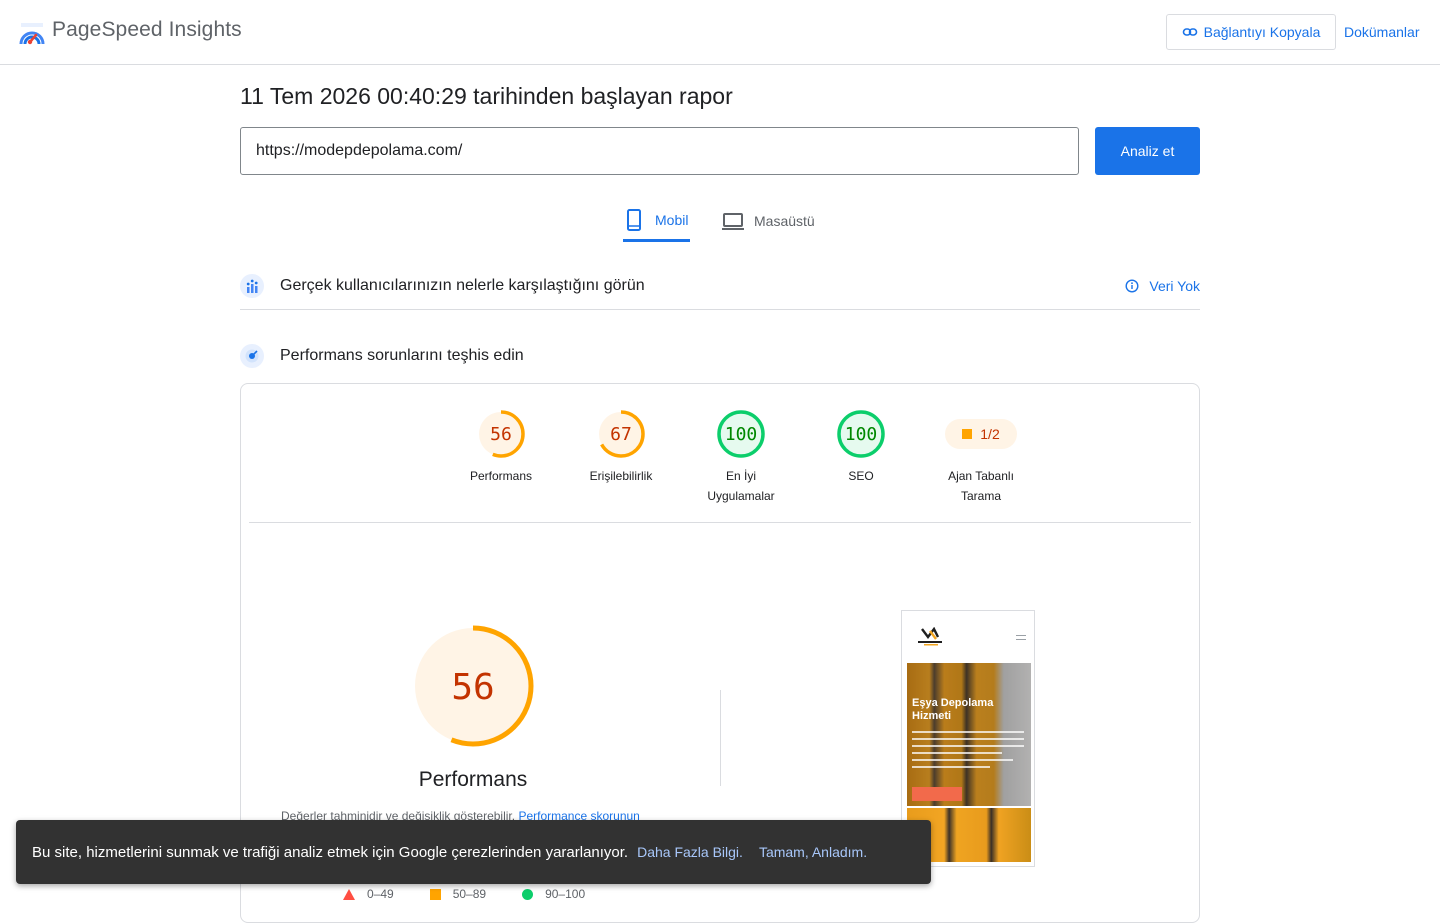  What do you see at coordinates (634, 219) in the screenshot?
I see `smartphone-icon` at bounding box center [634, 219].